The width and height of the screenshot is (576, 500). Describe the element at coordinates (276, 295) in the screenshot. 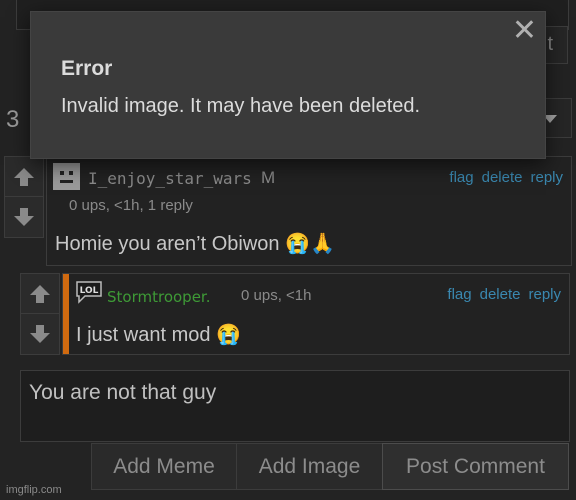

I see `comment-meta: 0 ups, <1h` at that location.